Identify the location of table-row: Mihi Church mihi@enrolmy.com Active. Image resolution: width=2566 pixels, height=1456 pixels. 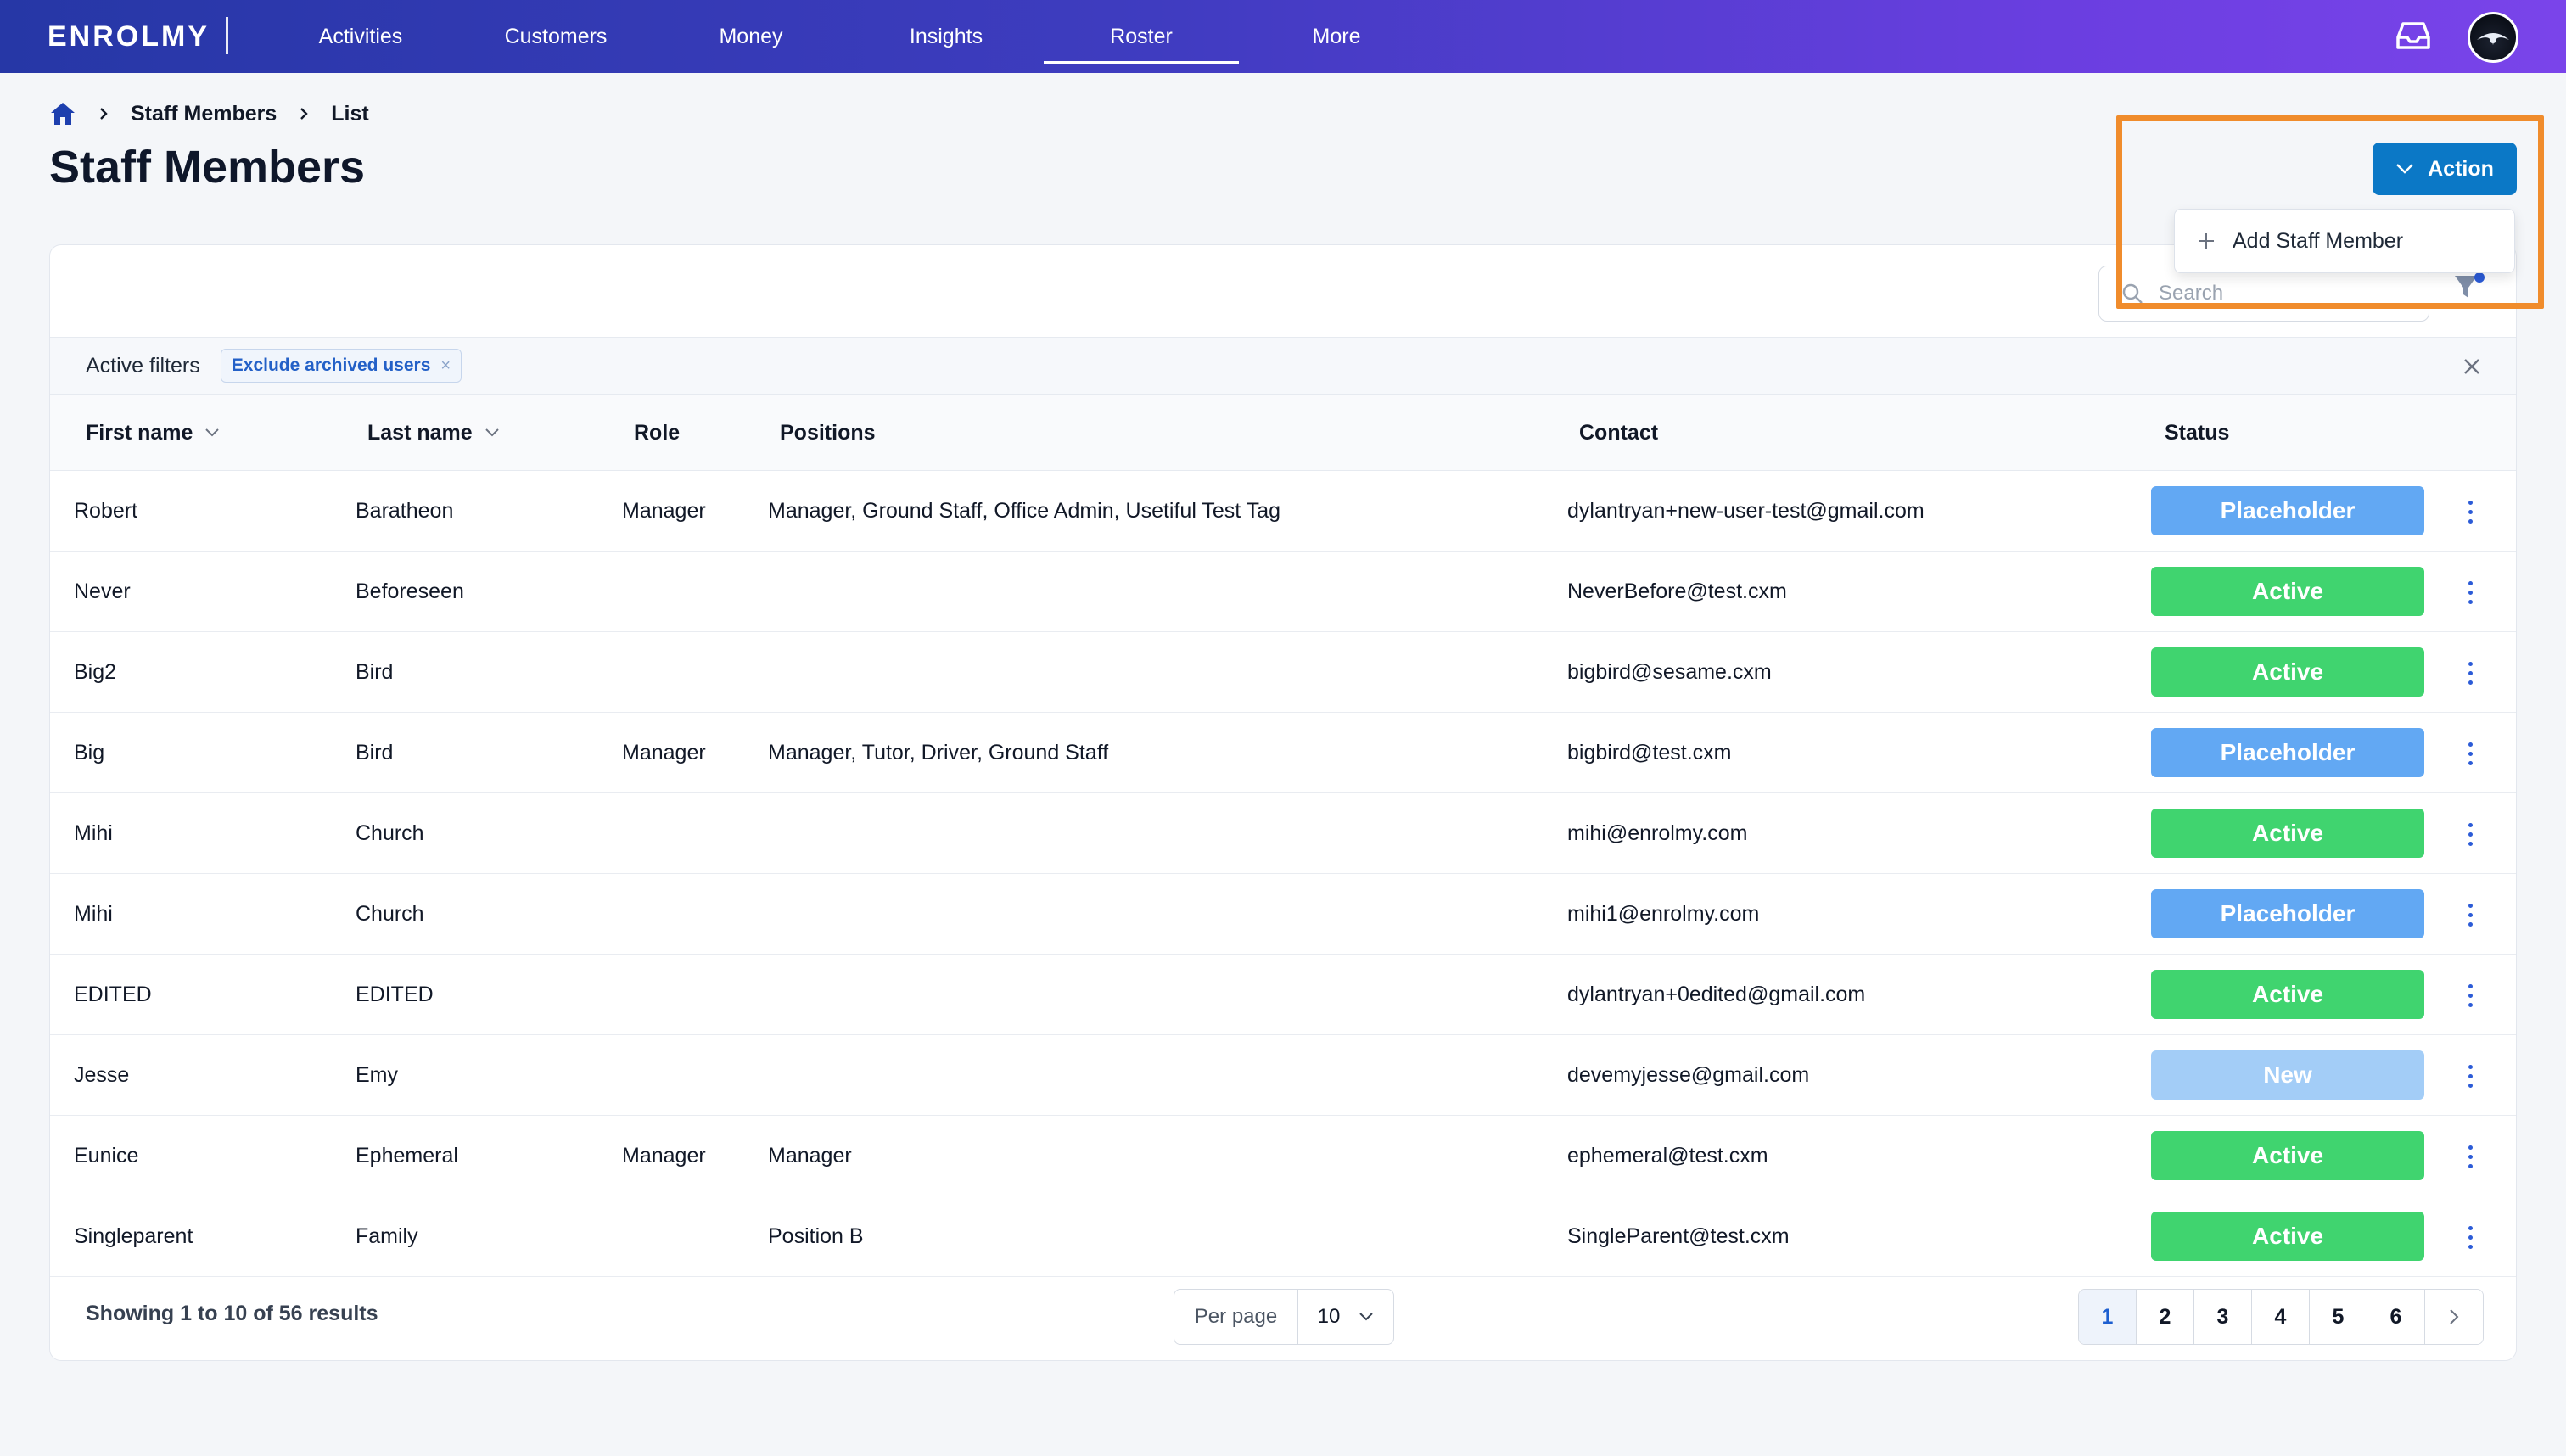
(1283, 834).